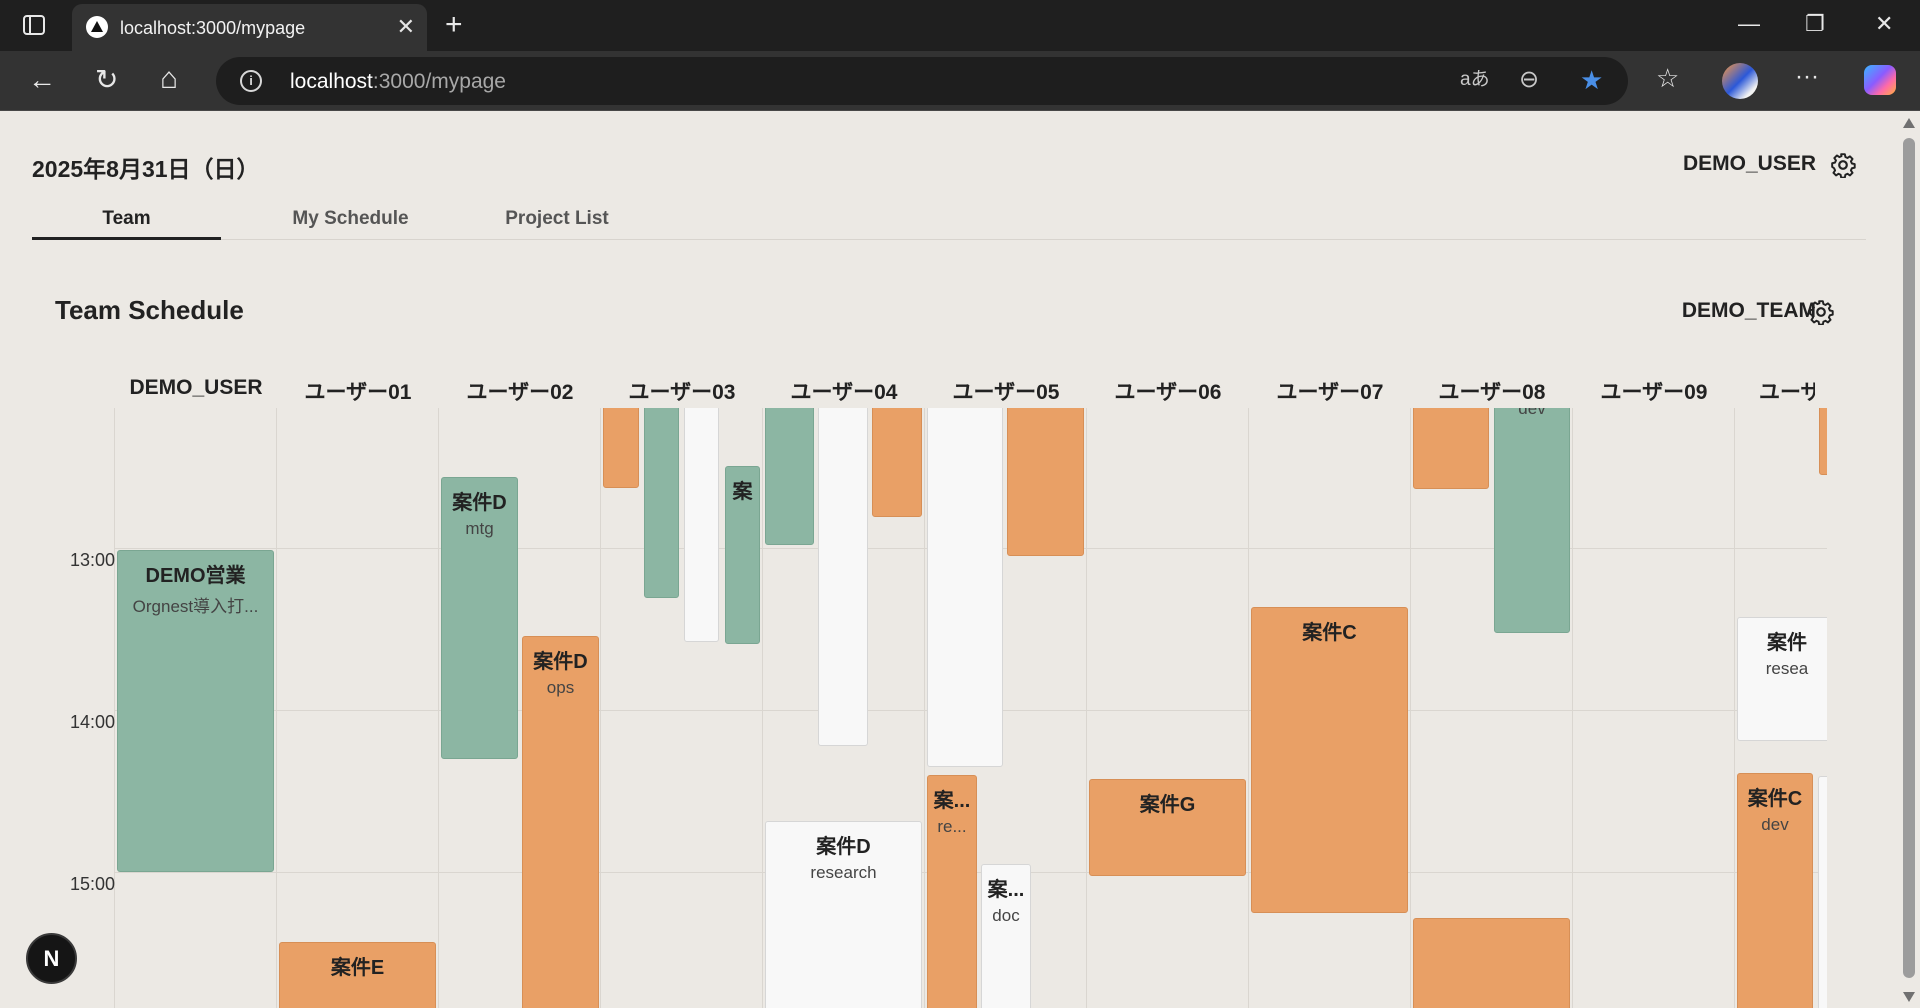 The image size is (1920, 1008). Describe the element at coordinates (1843, 165) in the screenshot. I see `user-settings-gear-icon` at that location.